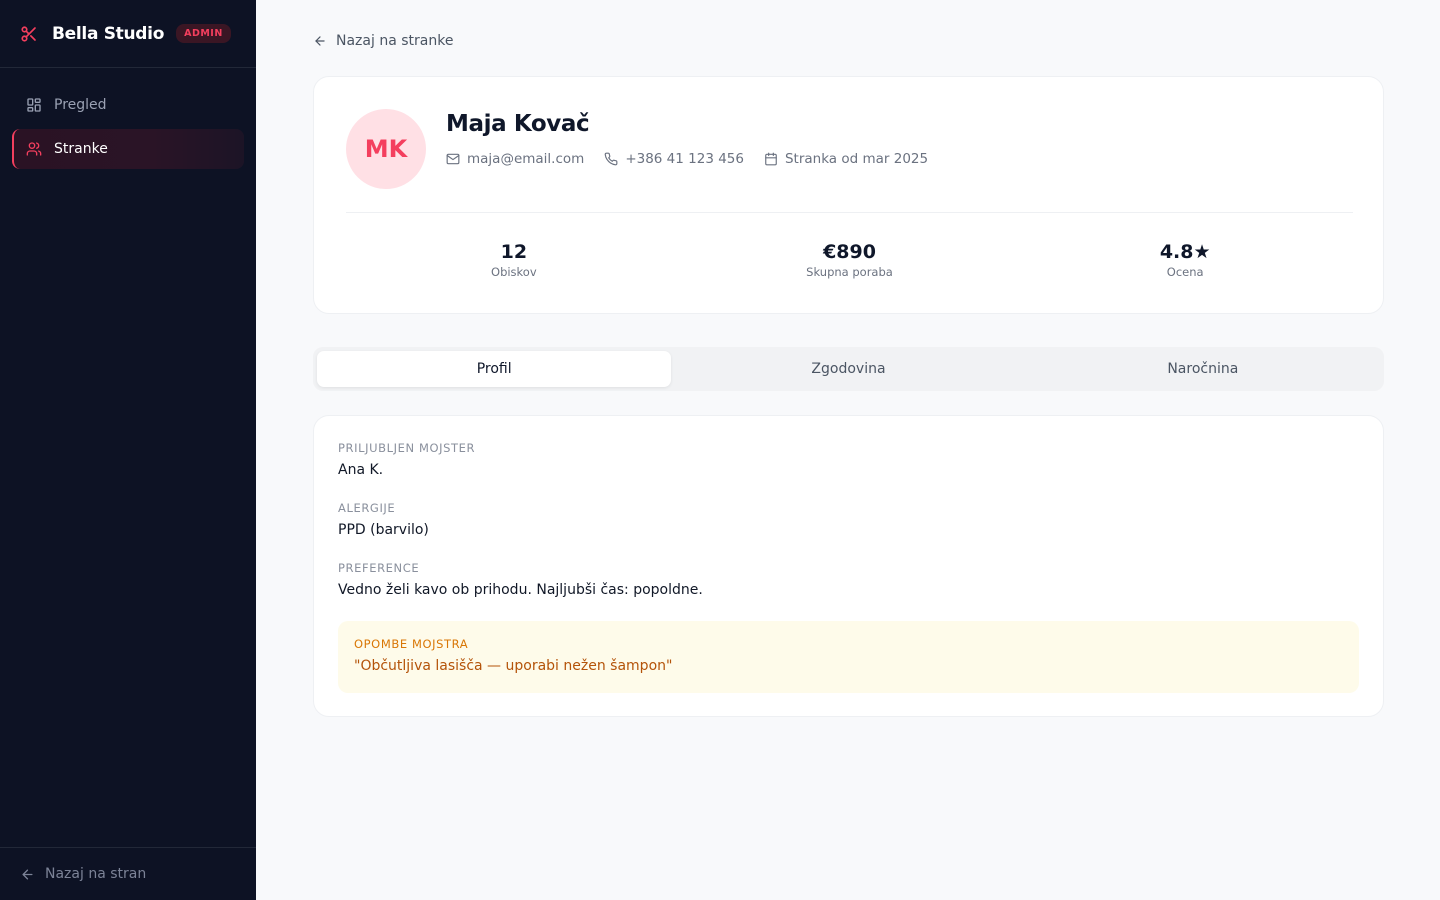 Image resolution: width=1440 pixels, height=900 pixels. Describe the element at coordinates (684, 159) in the screenshot. I see `phone-text: +386 41 123 456` at that location.